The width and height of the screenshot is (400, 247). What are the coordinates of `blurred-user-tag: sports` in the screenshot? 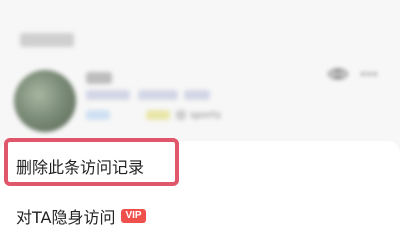 It's located at (205, 115).